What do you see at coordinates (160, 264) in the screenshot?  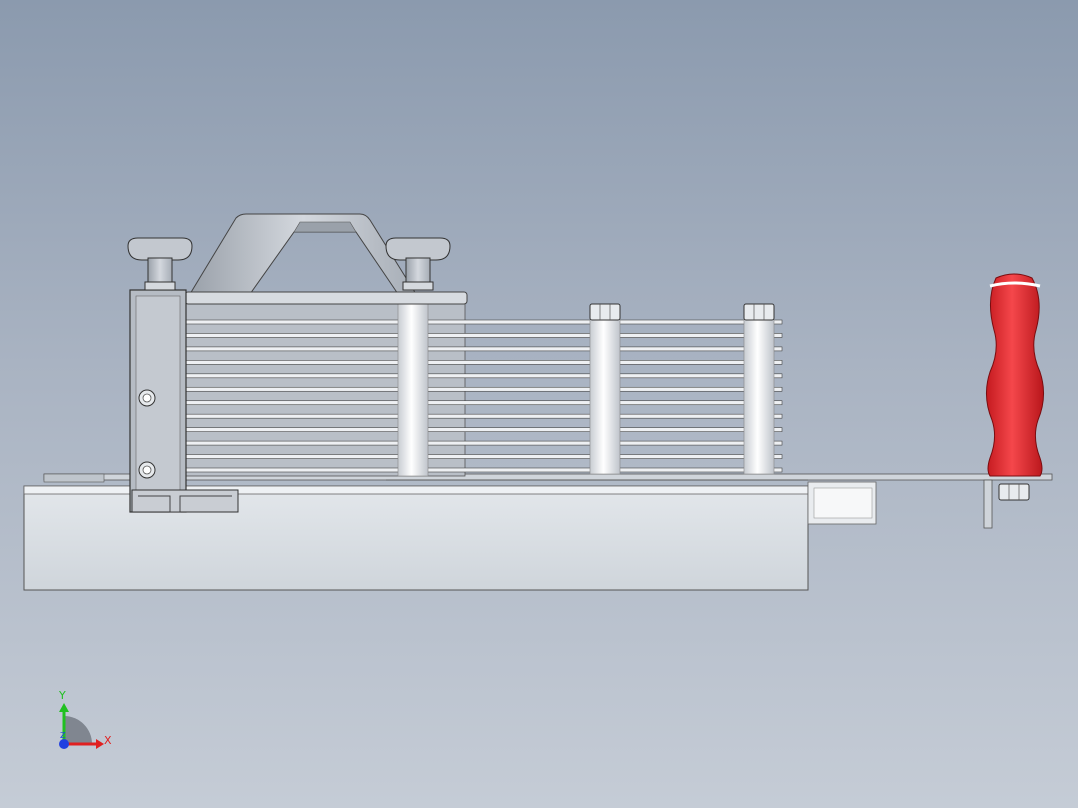 I see `star-knob-icon` at bounding box center [160, 264].